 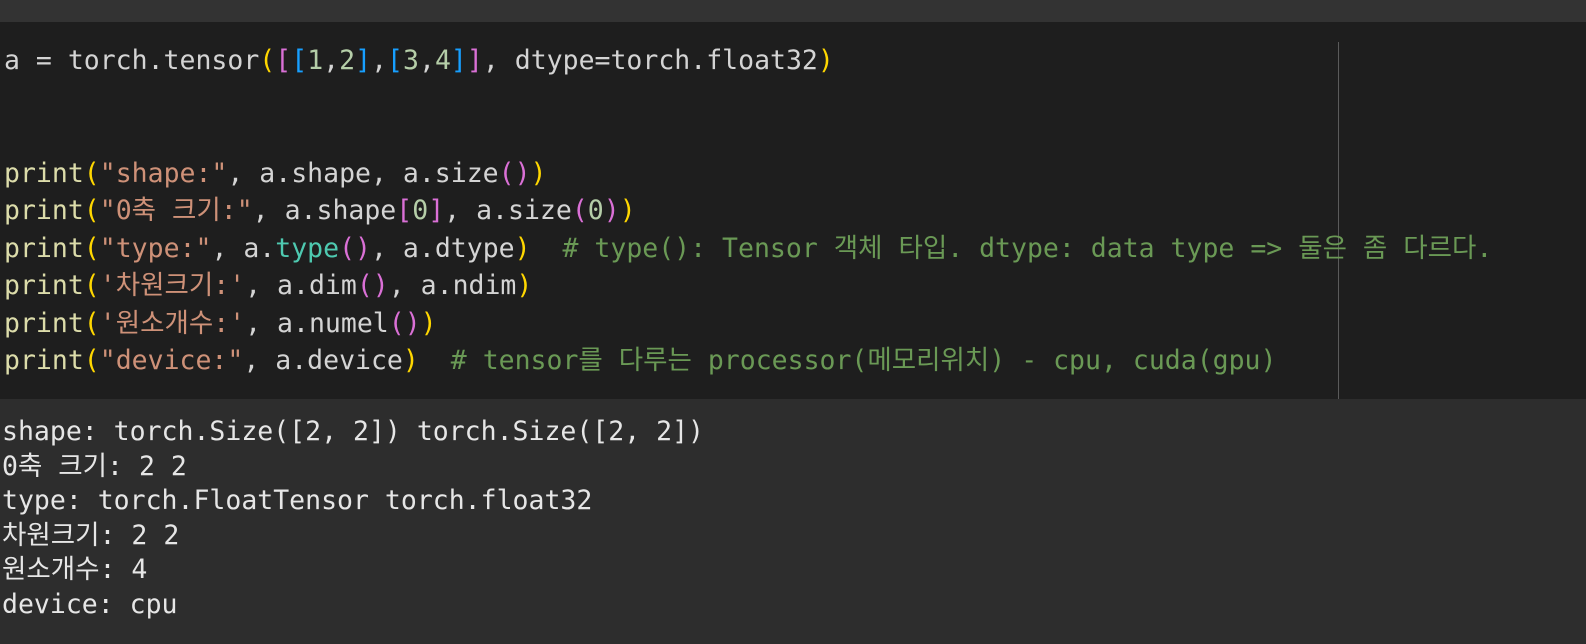 I want to click on output-line: 차원크기: 2 2, so click(x=91, y=535).